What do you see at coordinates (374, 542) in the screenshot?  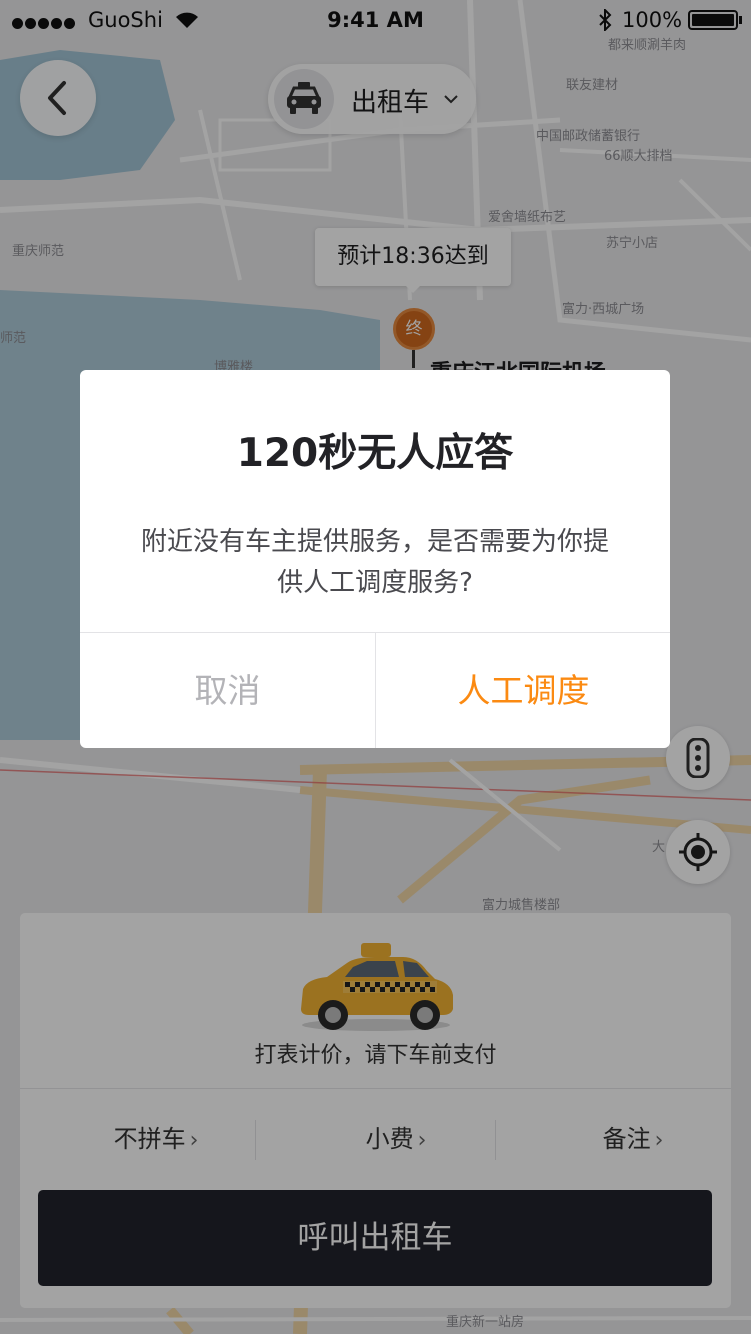 I see `dialog-message-line: 附近没有车主提供服务，是否需要为你提` at bounding box center [374, 542].